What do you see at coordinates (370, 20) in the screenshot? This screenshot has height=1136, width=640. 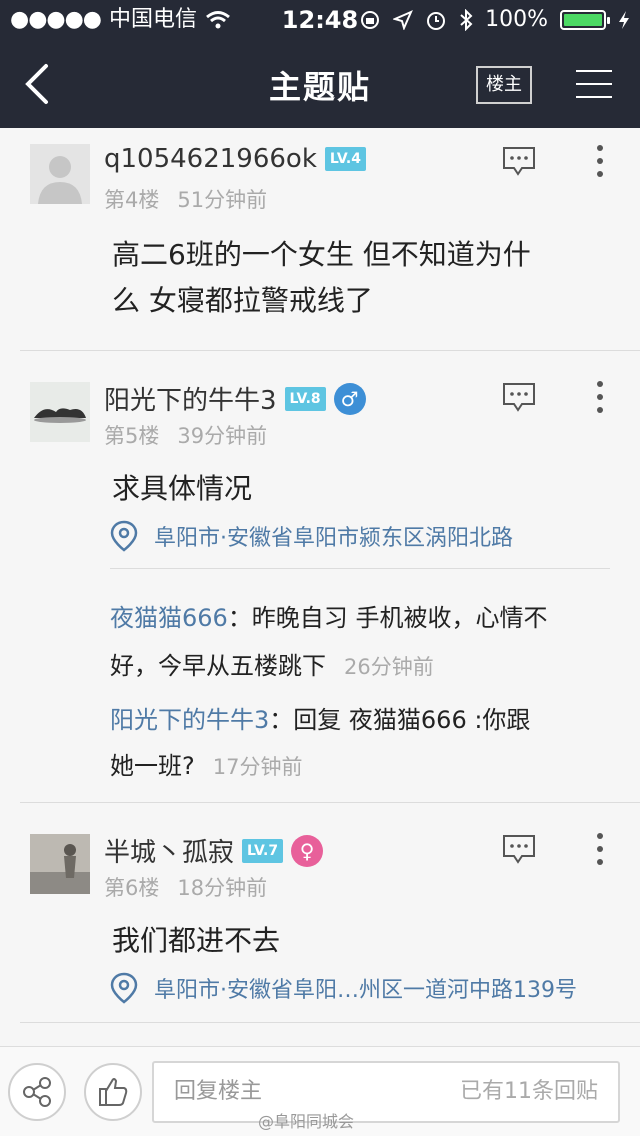 I see `rotation-lock-icon` at bounding box center [370, 20].